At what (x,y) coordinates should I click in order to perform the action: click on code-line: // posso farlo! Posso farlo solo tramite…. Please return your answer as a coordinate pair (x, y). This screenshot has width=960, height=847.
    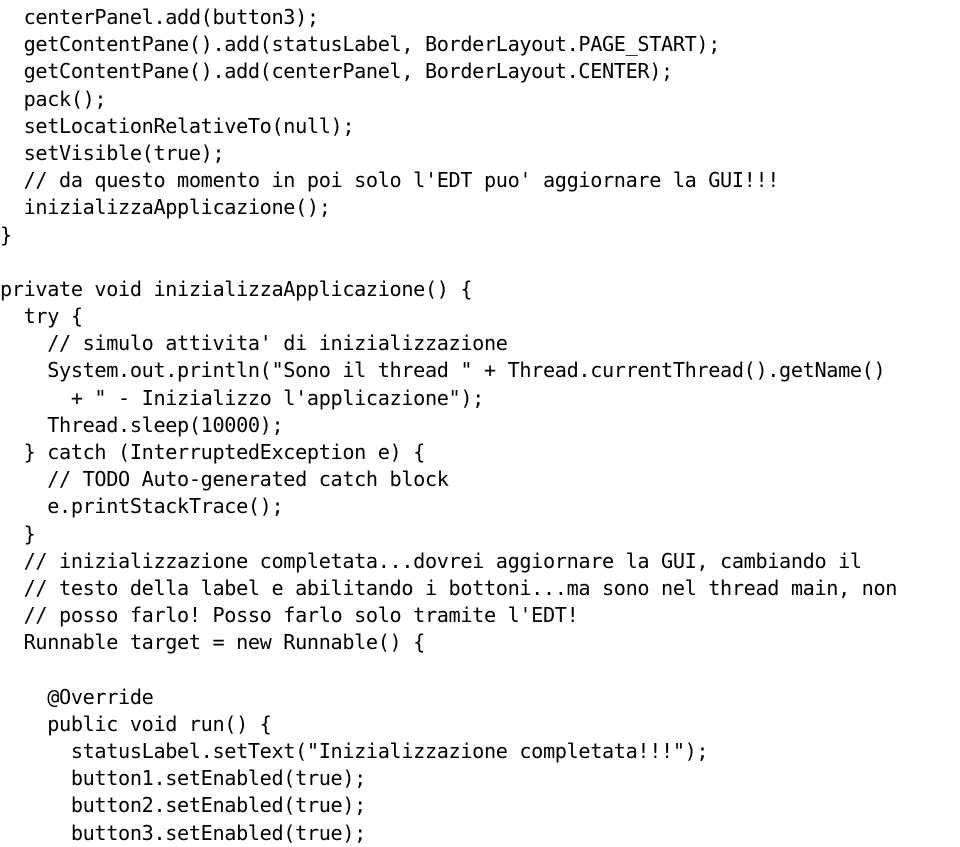
    Looking at the image, I should click on (289, 615).